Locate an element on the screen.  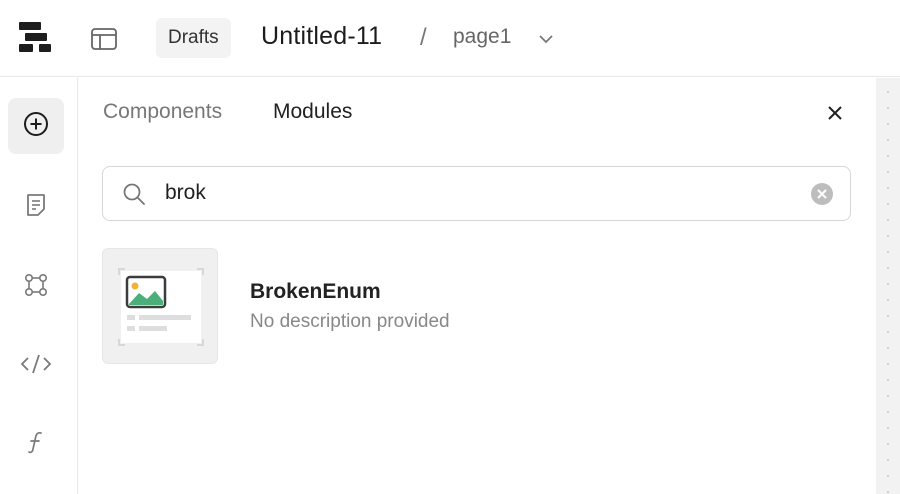
rail-add-button is located at coordinates (36, 126).